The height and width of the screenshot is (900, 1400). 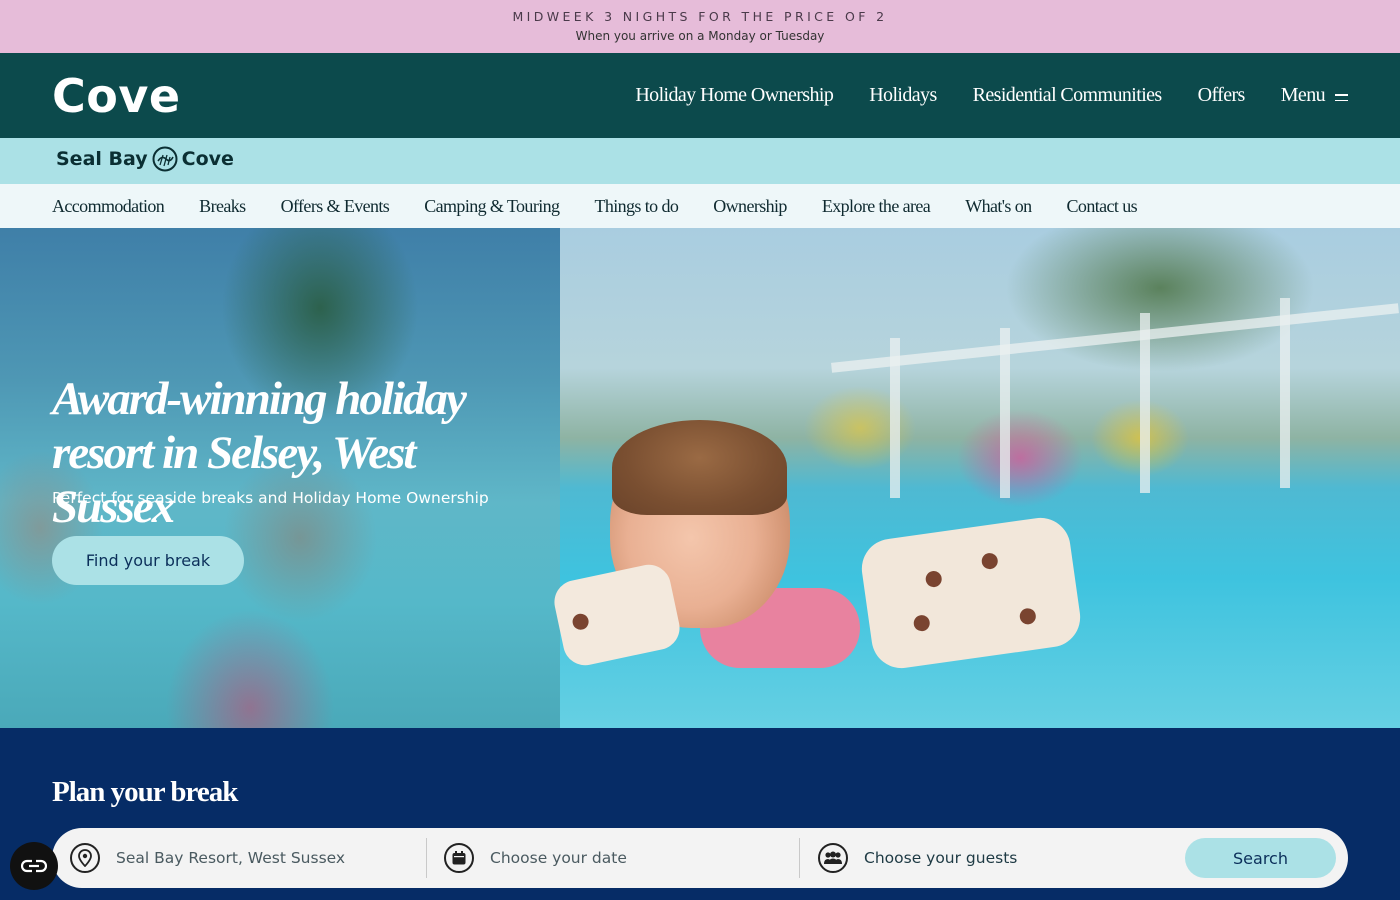 I want to click on nav-menu: Menu, so click(x=1314, y=95).